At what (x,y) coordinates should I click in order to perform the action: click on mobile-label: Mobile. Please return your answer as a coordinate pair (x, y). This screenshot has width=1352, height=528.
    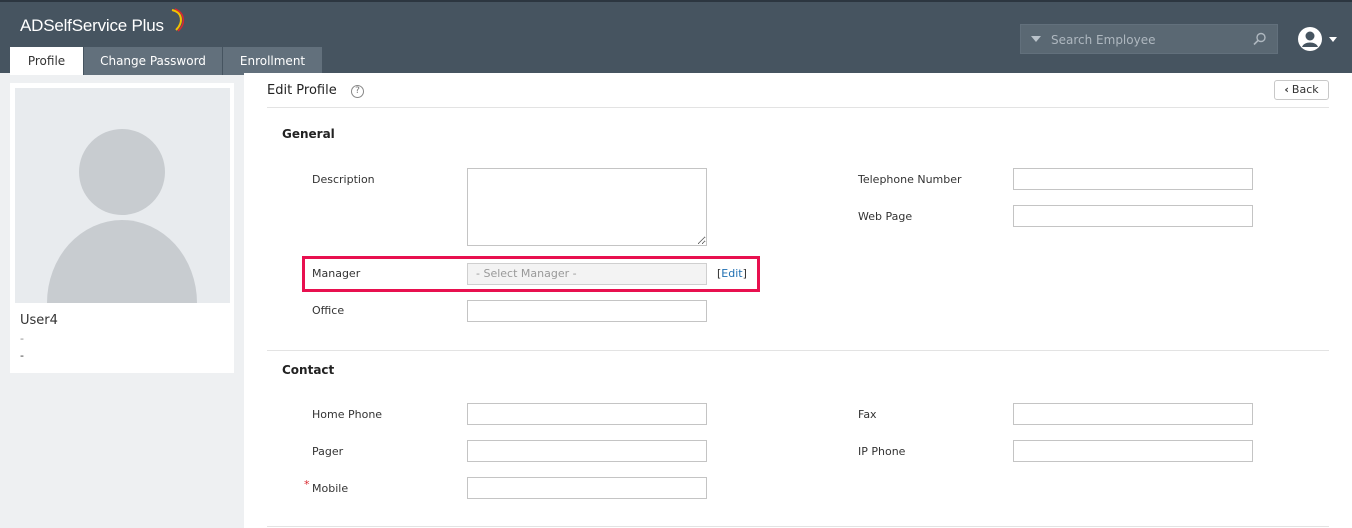
    Looking at the image, I should click on (330, 488).